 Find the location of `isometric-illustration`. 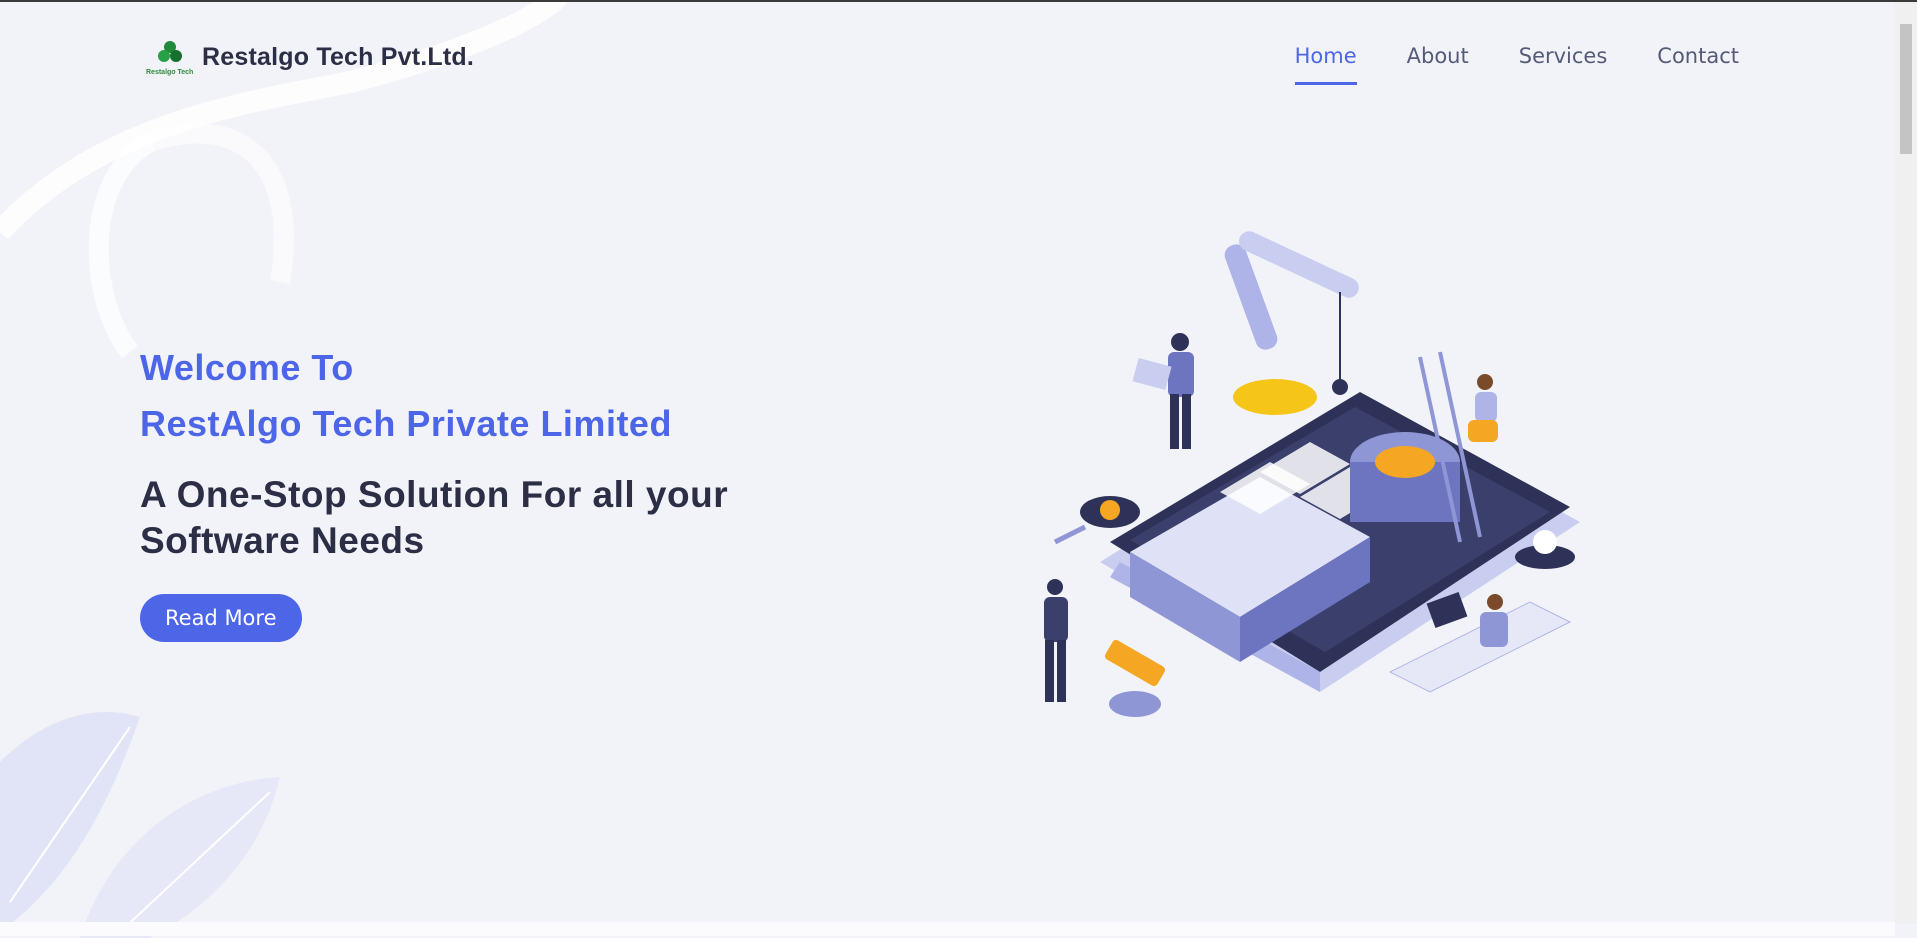

isometric-illustration is located at coordinates (1312, 474).